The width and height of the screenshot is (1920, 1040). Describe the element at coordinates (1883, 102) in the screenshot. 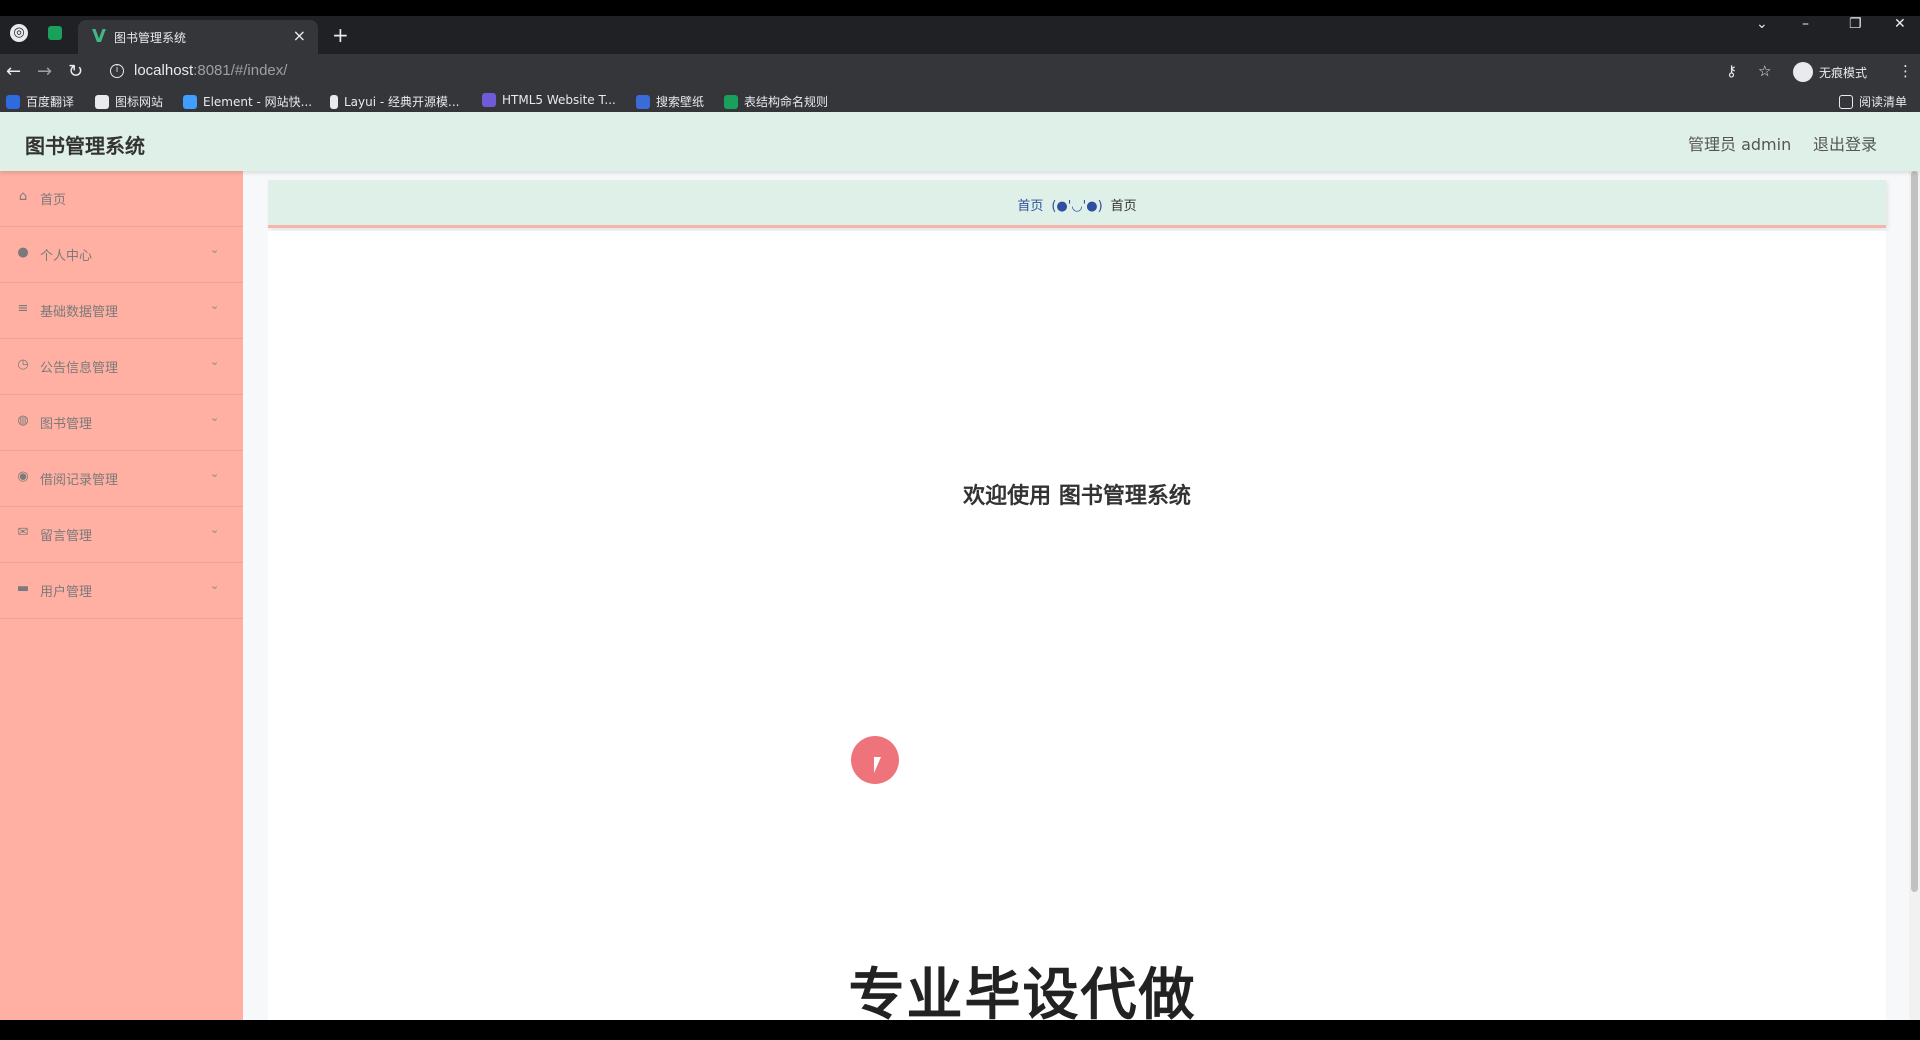

I see `reading-list-label: 阅读清单` at that location.